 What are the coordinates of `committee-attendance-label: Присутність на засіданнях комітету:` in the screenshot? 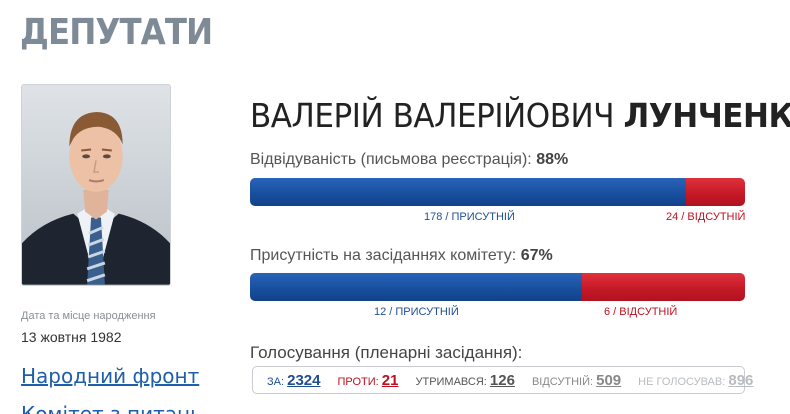 It's located at (383, 255).